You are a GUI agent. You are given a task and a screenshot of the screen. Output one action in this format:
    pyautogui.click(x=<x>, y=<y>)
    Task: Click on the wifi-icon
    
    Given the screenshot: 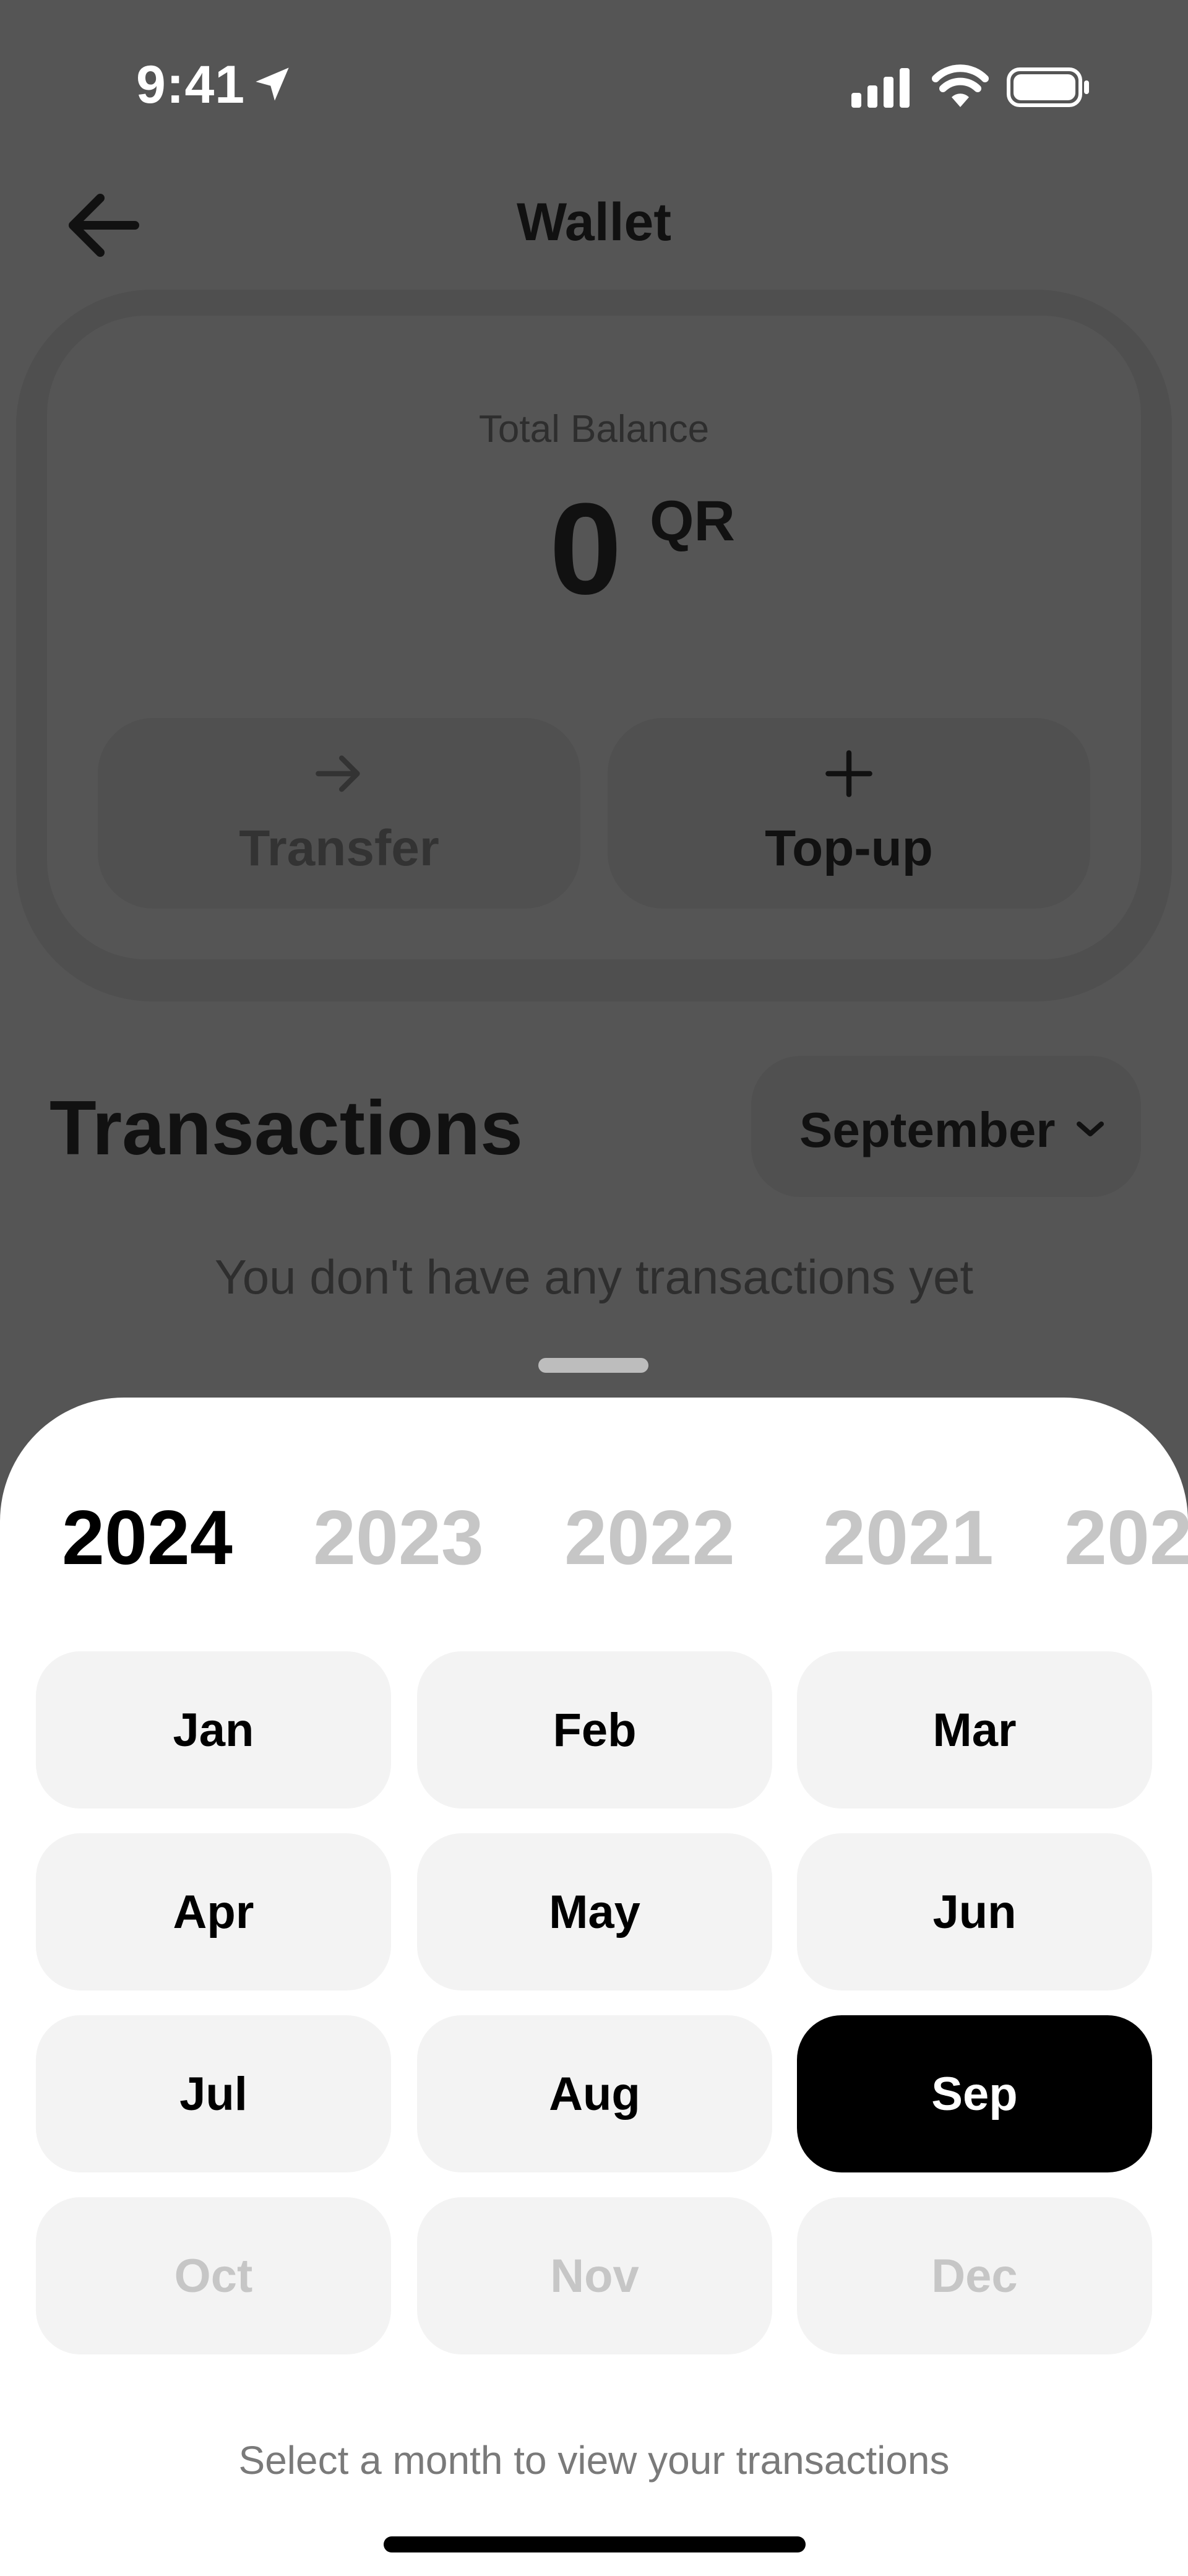 What is the action you would take?
    pyautogui.click(x=960, y=85)
    